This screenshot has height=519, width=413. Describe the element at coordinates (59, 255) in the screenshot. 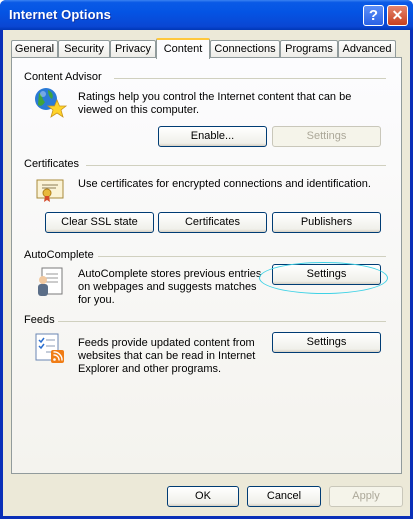

I see `autocomplete-heading: AutoComplete` at that location.